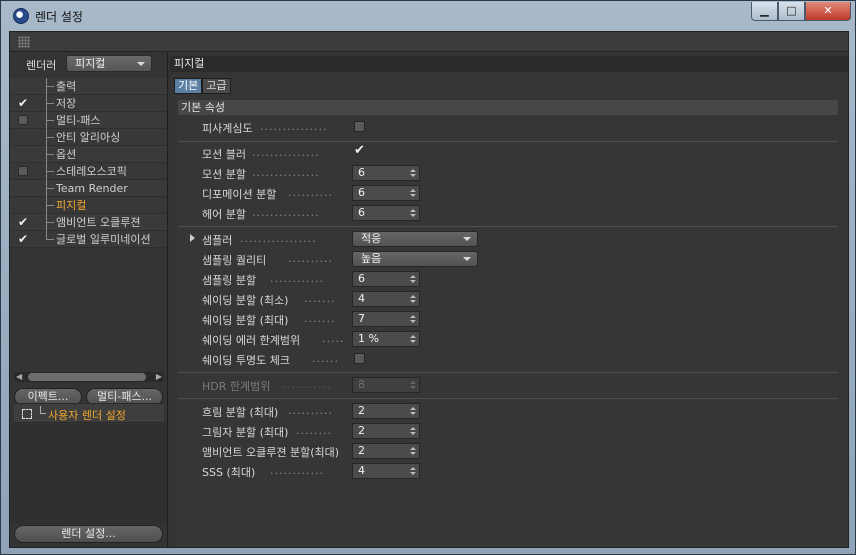 The width and height of the screenshot is (856, 555). What do you see at coordinates (386, 279) in the screenshot?
I see `sampling-subdiv-stepper: 6` at bounding box center [386, 279].